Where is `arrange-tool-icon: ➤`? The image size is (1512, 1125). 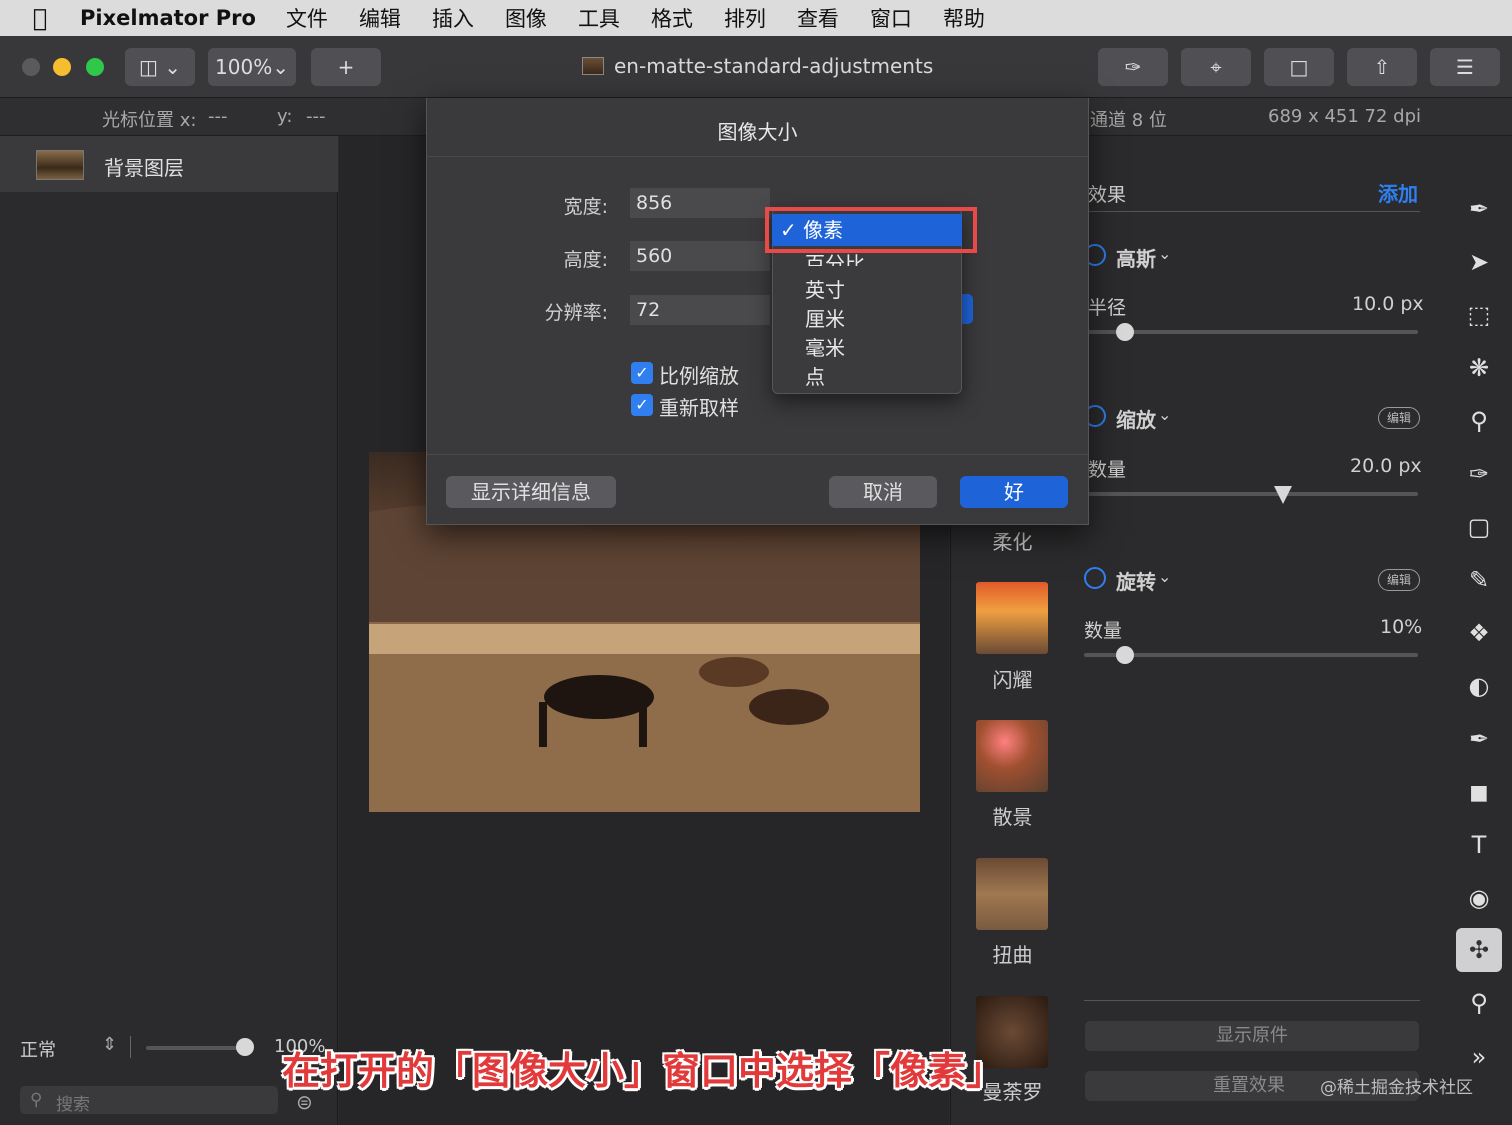
arrange-tool-icon: ➤ is located at coordinates (1479, 262).